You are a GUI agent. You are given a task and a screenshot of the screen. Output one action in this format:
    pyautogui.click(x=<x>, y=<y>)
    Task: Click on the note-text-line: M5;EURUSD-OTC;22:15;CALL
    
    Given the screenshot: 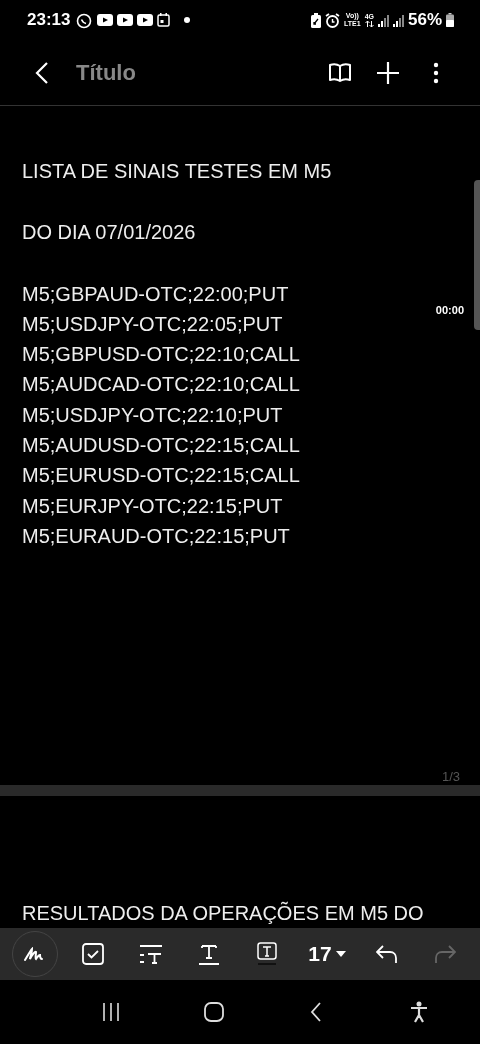 What is the action you would take?
    pyautogui.click(x=161, y=476)
    